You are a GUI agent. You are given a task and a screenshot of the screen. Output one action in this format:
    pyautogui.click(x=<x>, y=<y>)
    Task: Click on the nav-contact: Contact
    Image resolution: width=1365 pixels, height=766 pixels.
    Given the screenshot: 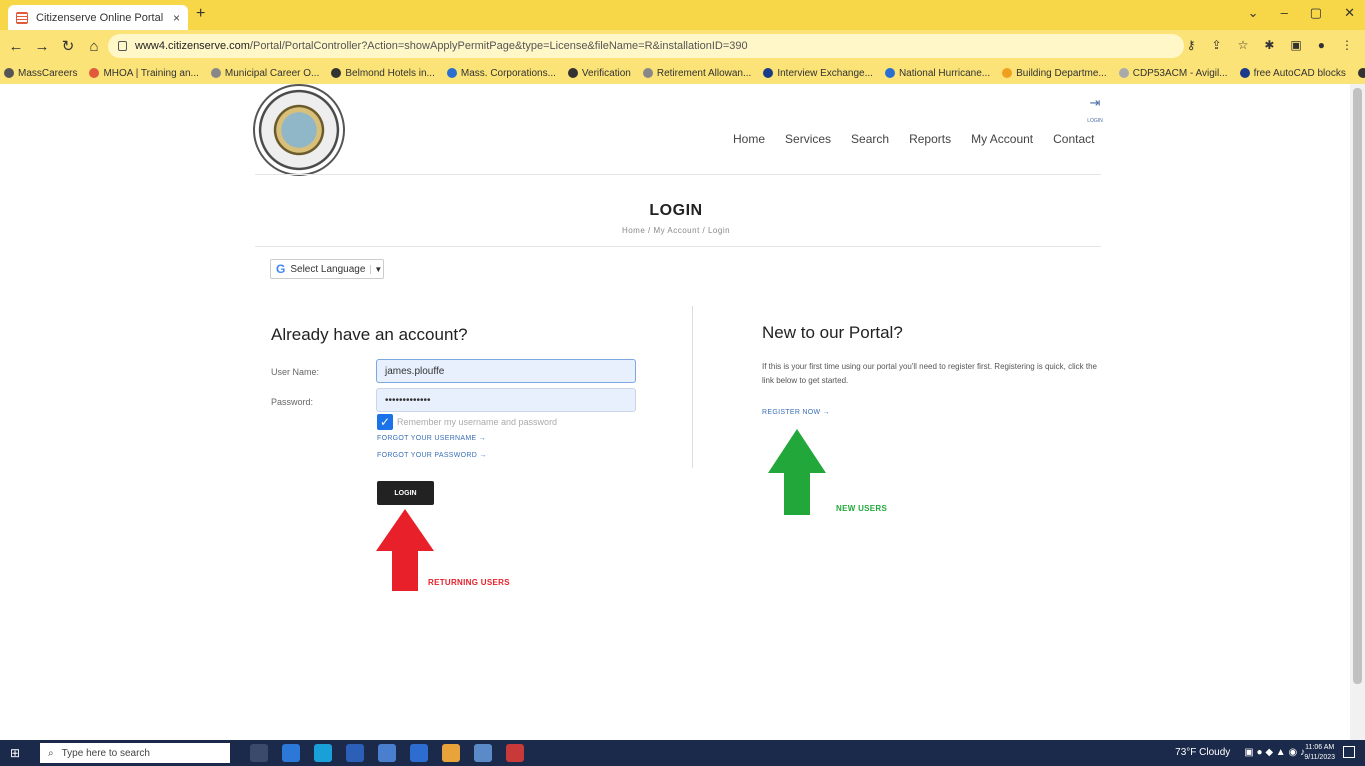 What is the action you would take?
    pyautogui.click(x=1073, y=139)
    